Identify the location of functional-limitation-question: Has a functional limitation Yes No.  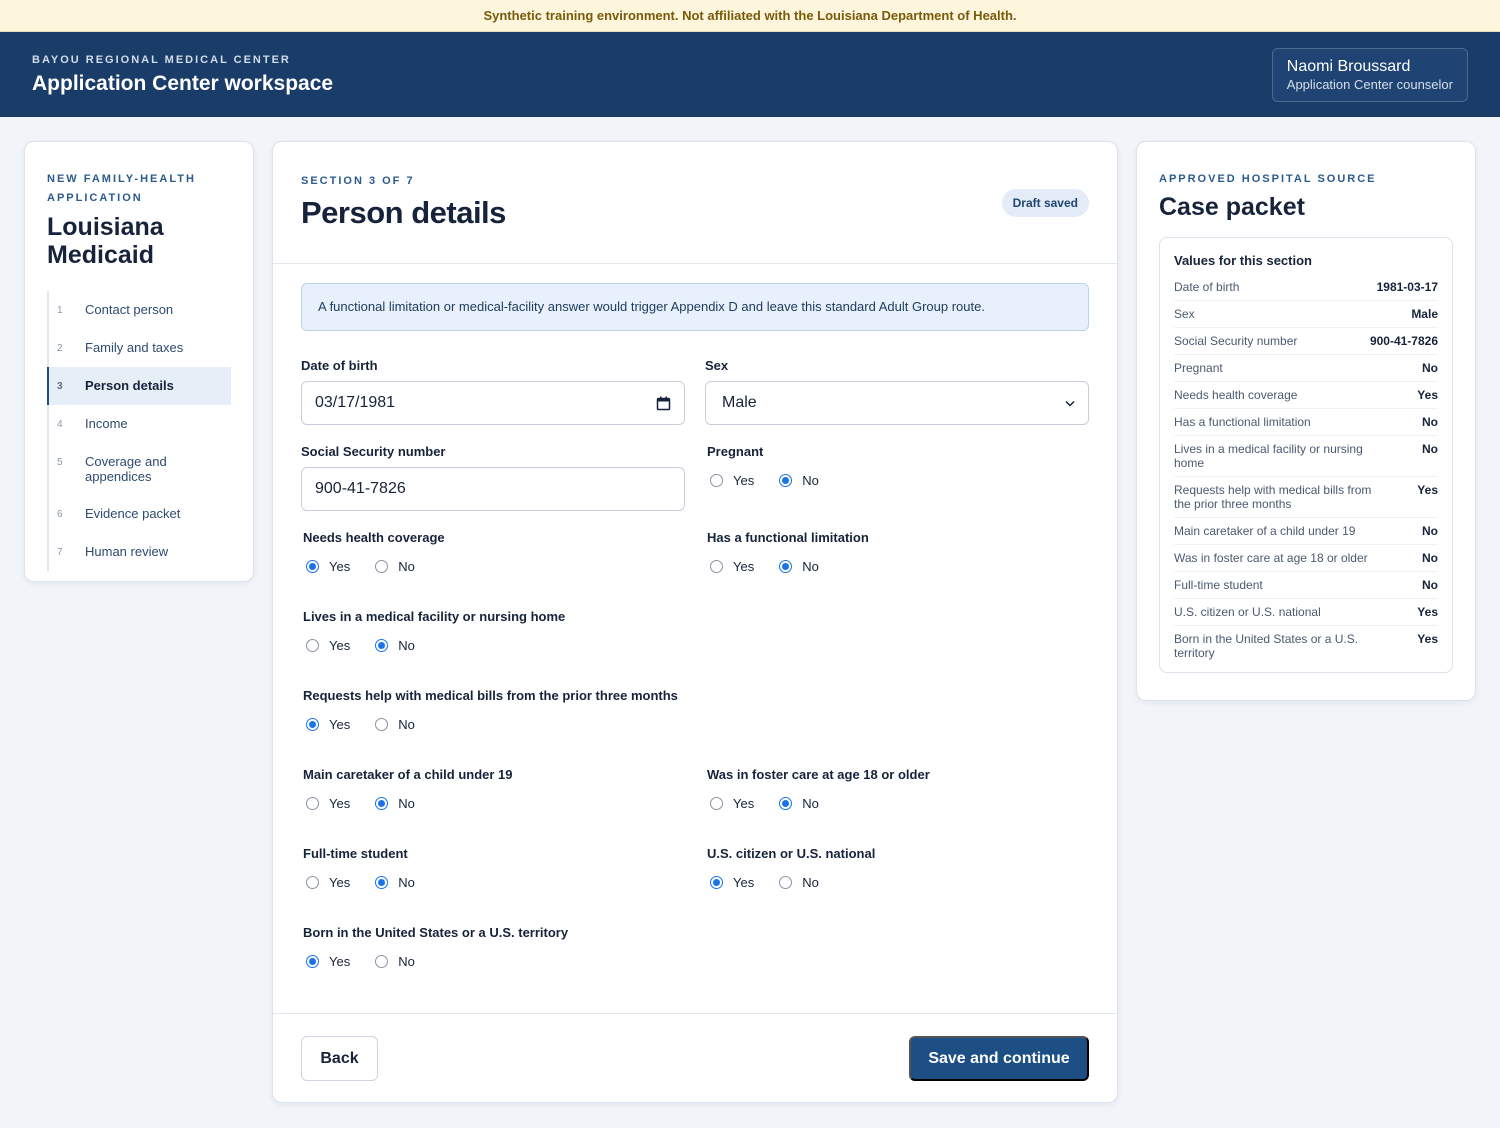
(788, 552).